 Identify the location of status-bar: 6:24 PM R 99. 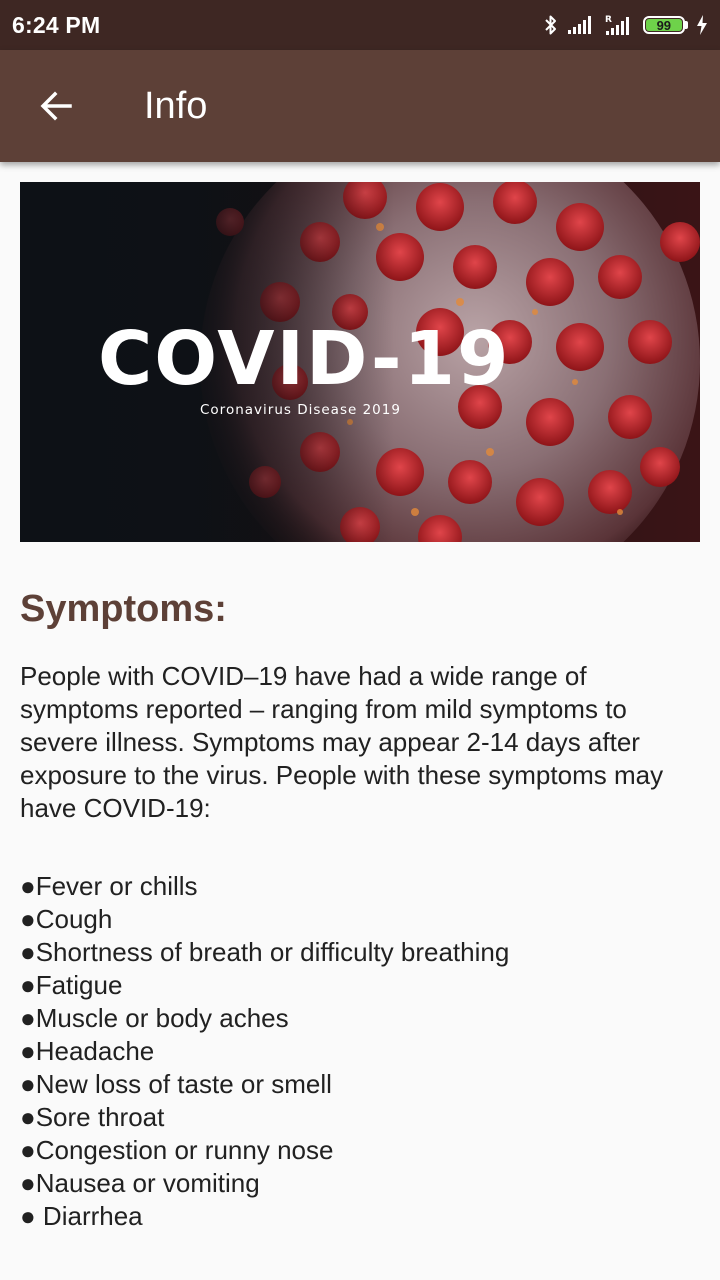
(360, 25).